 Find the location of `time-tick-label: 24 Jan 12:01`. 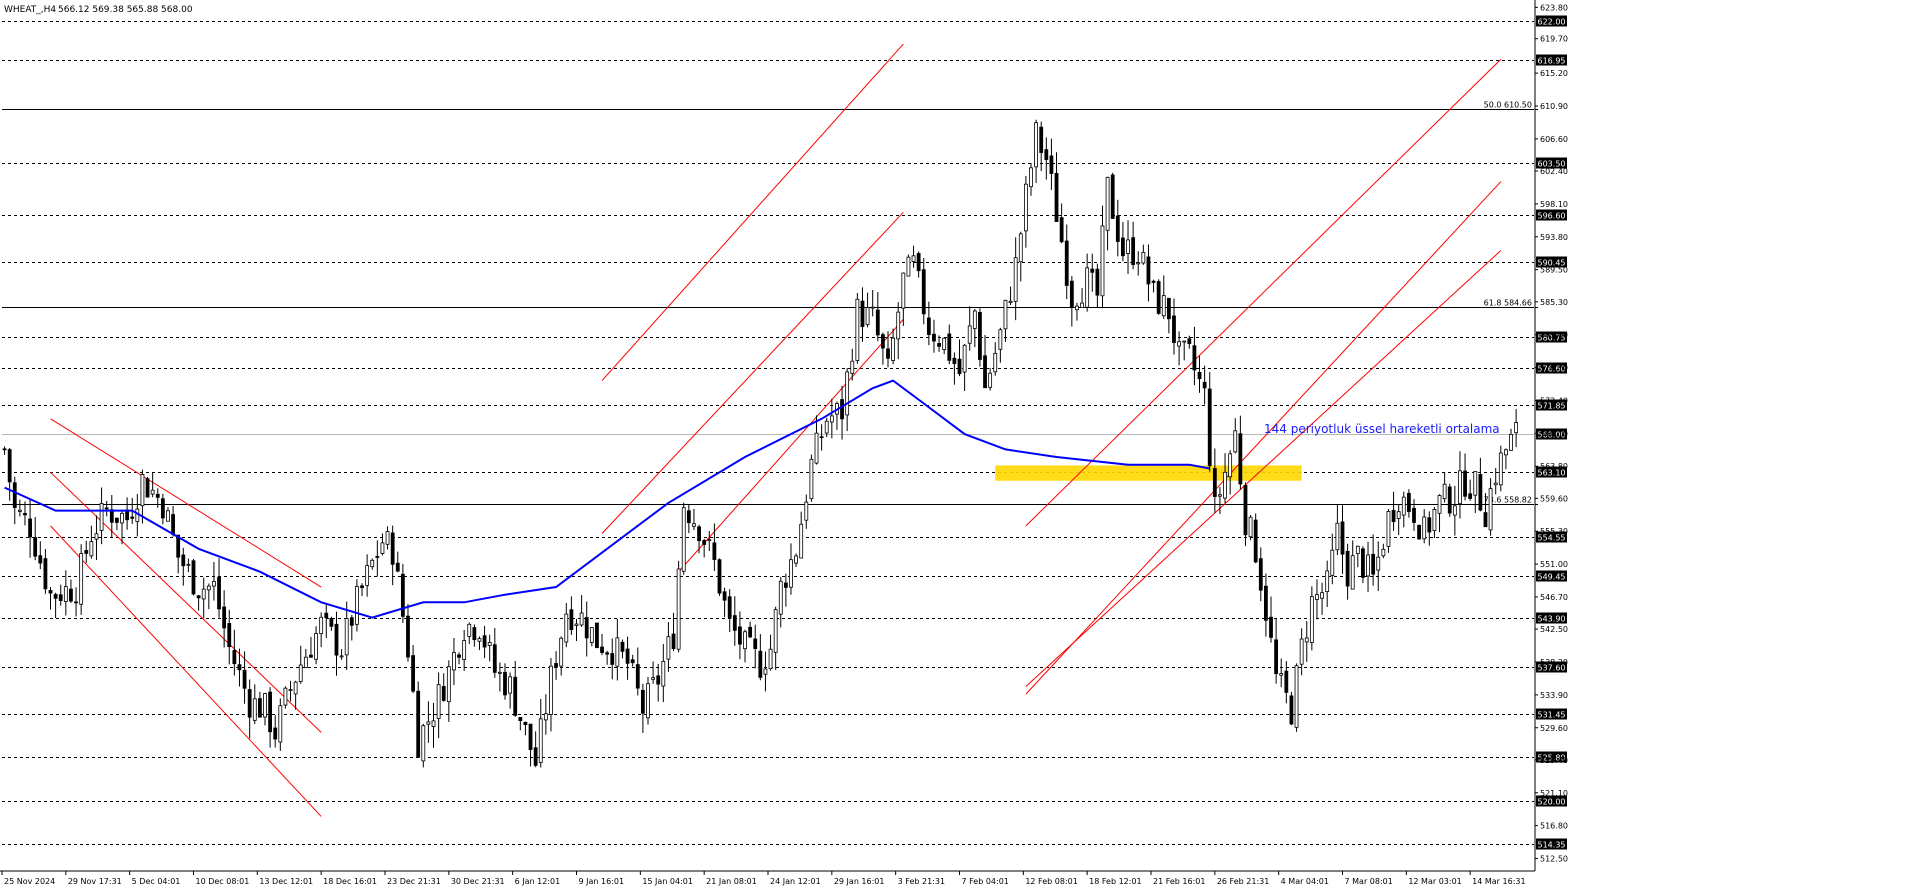

time-tick-label: 24 Jan 12:01 is located at coordinates (795, 881).